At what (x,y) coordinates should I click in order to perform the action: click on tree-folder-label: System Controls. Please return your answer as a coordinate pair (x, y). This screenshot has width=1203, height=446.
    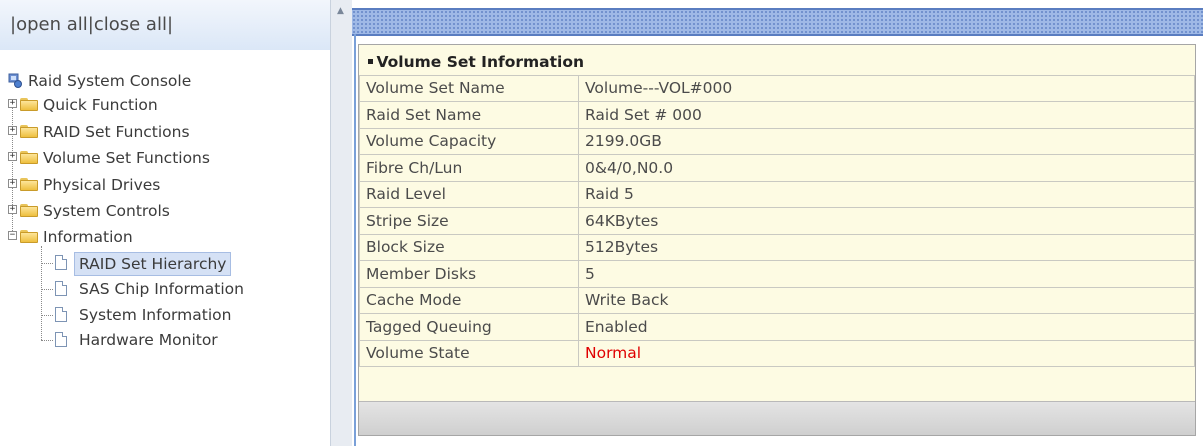
    Looking at the image, I should click on (106, 211).